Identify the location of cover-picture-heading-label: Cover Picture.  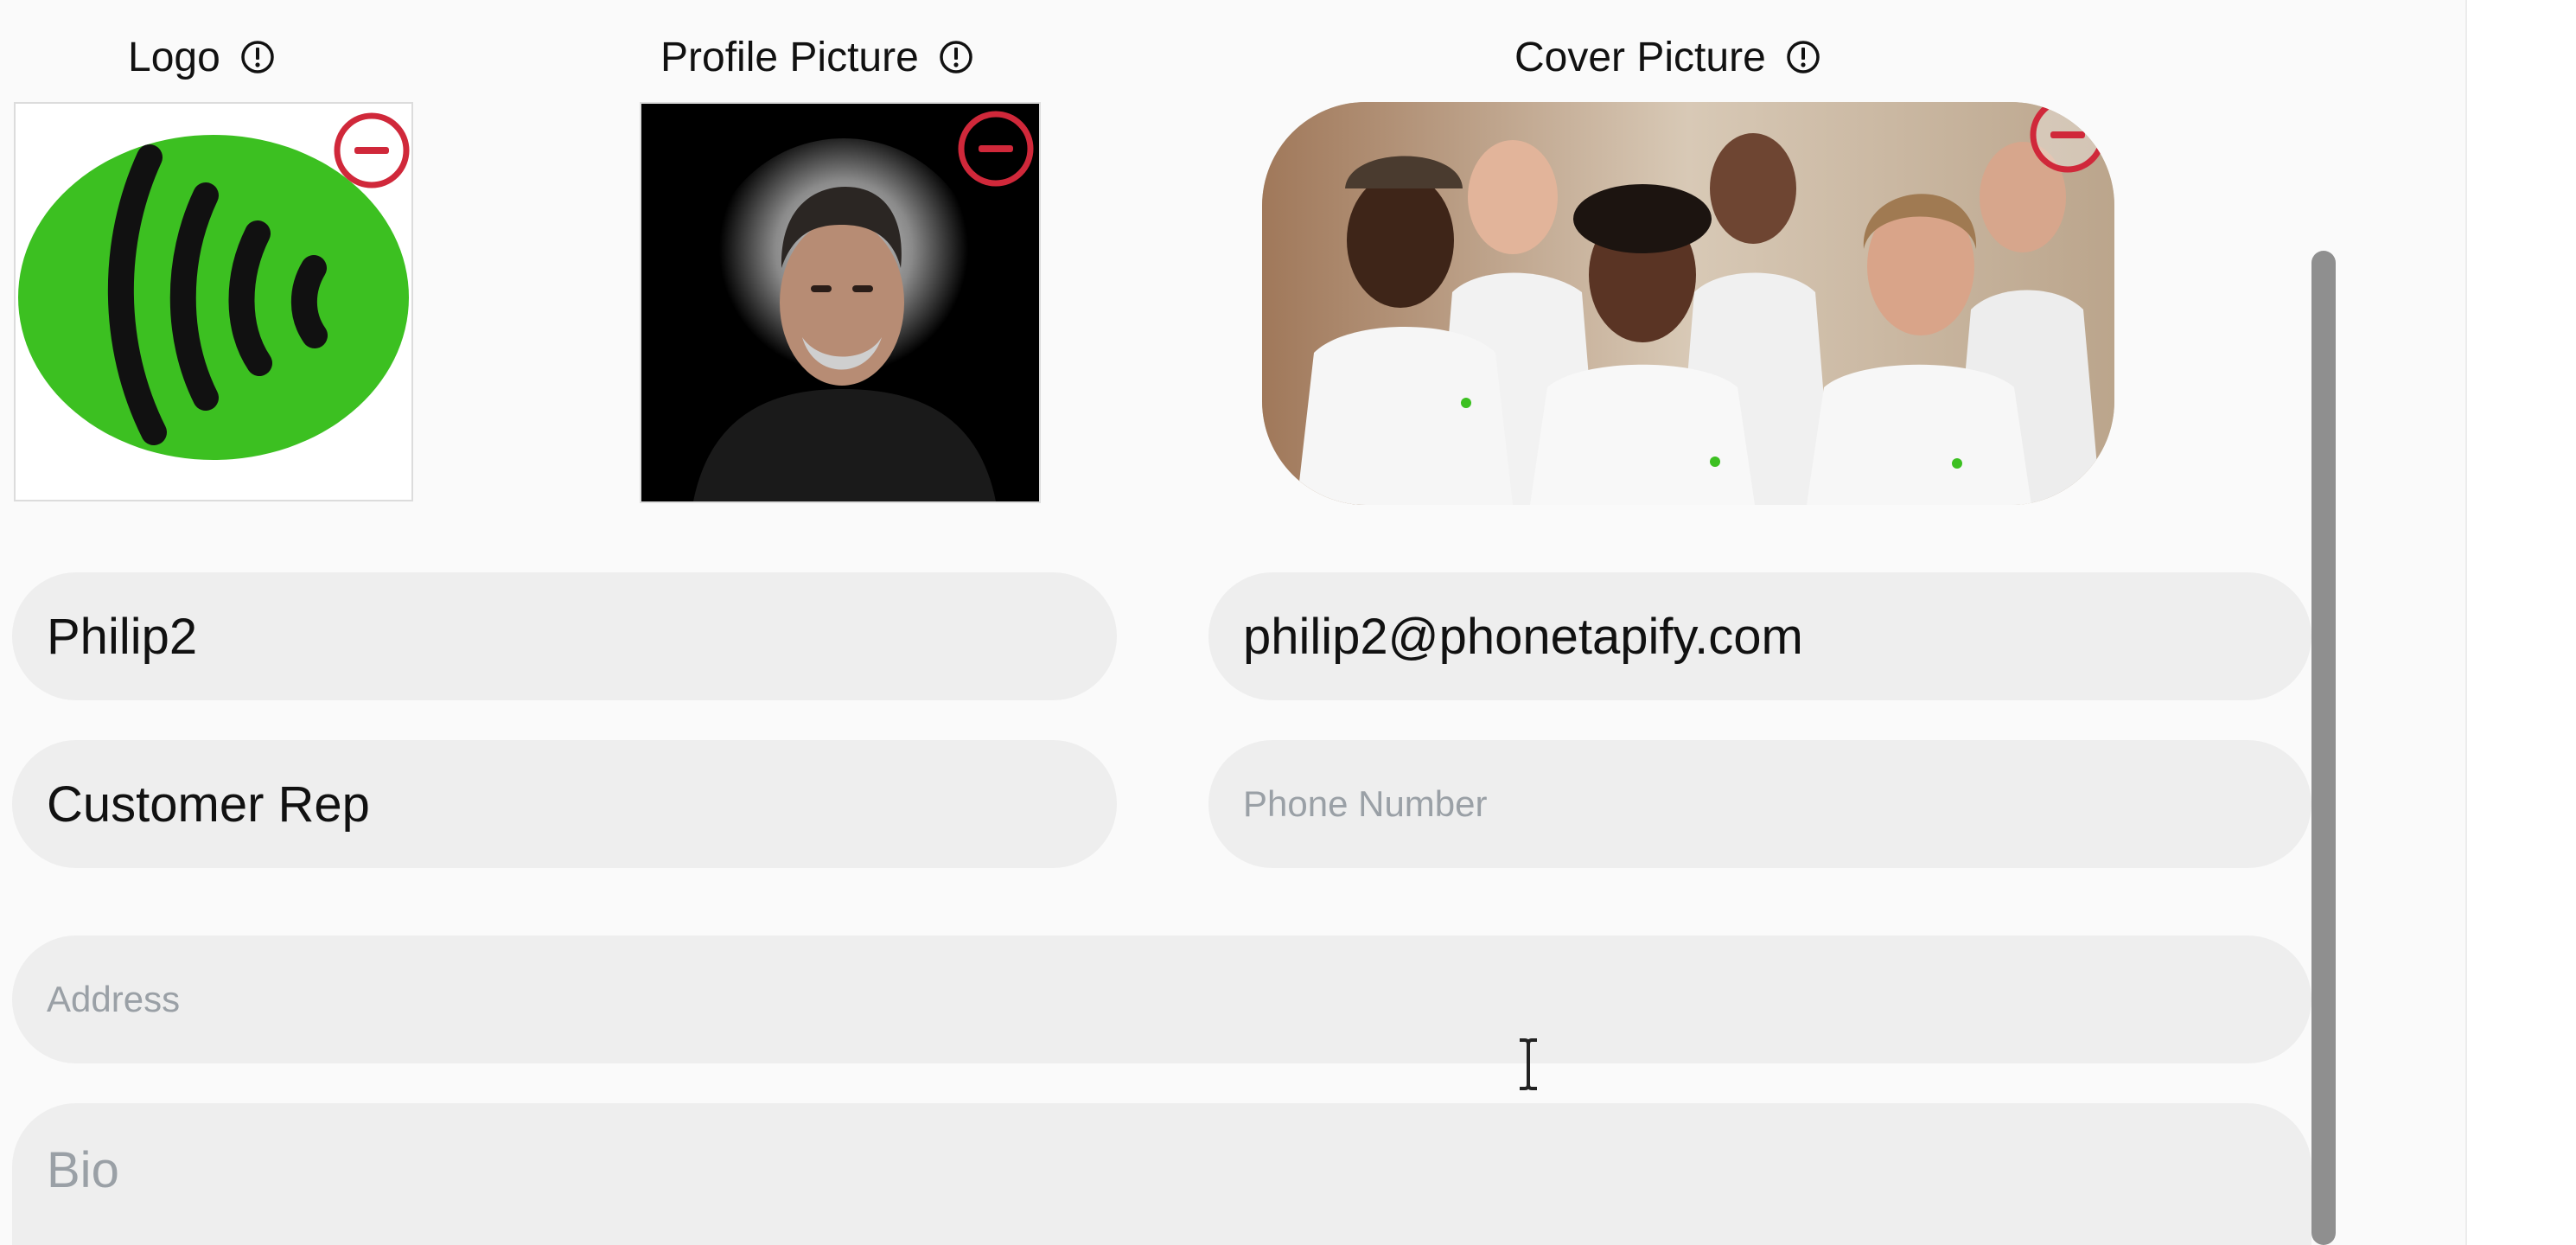
(1640, 57).